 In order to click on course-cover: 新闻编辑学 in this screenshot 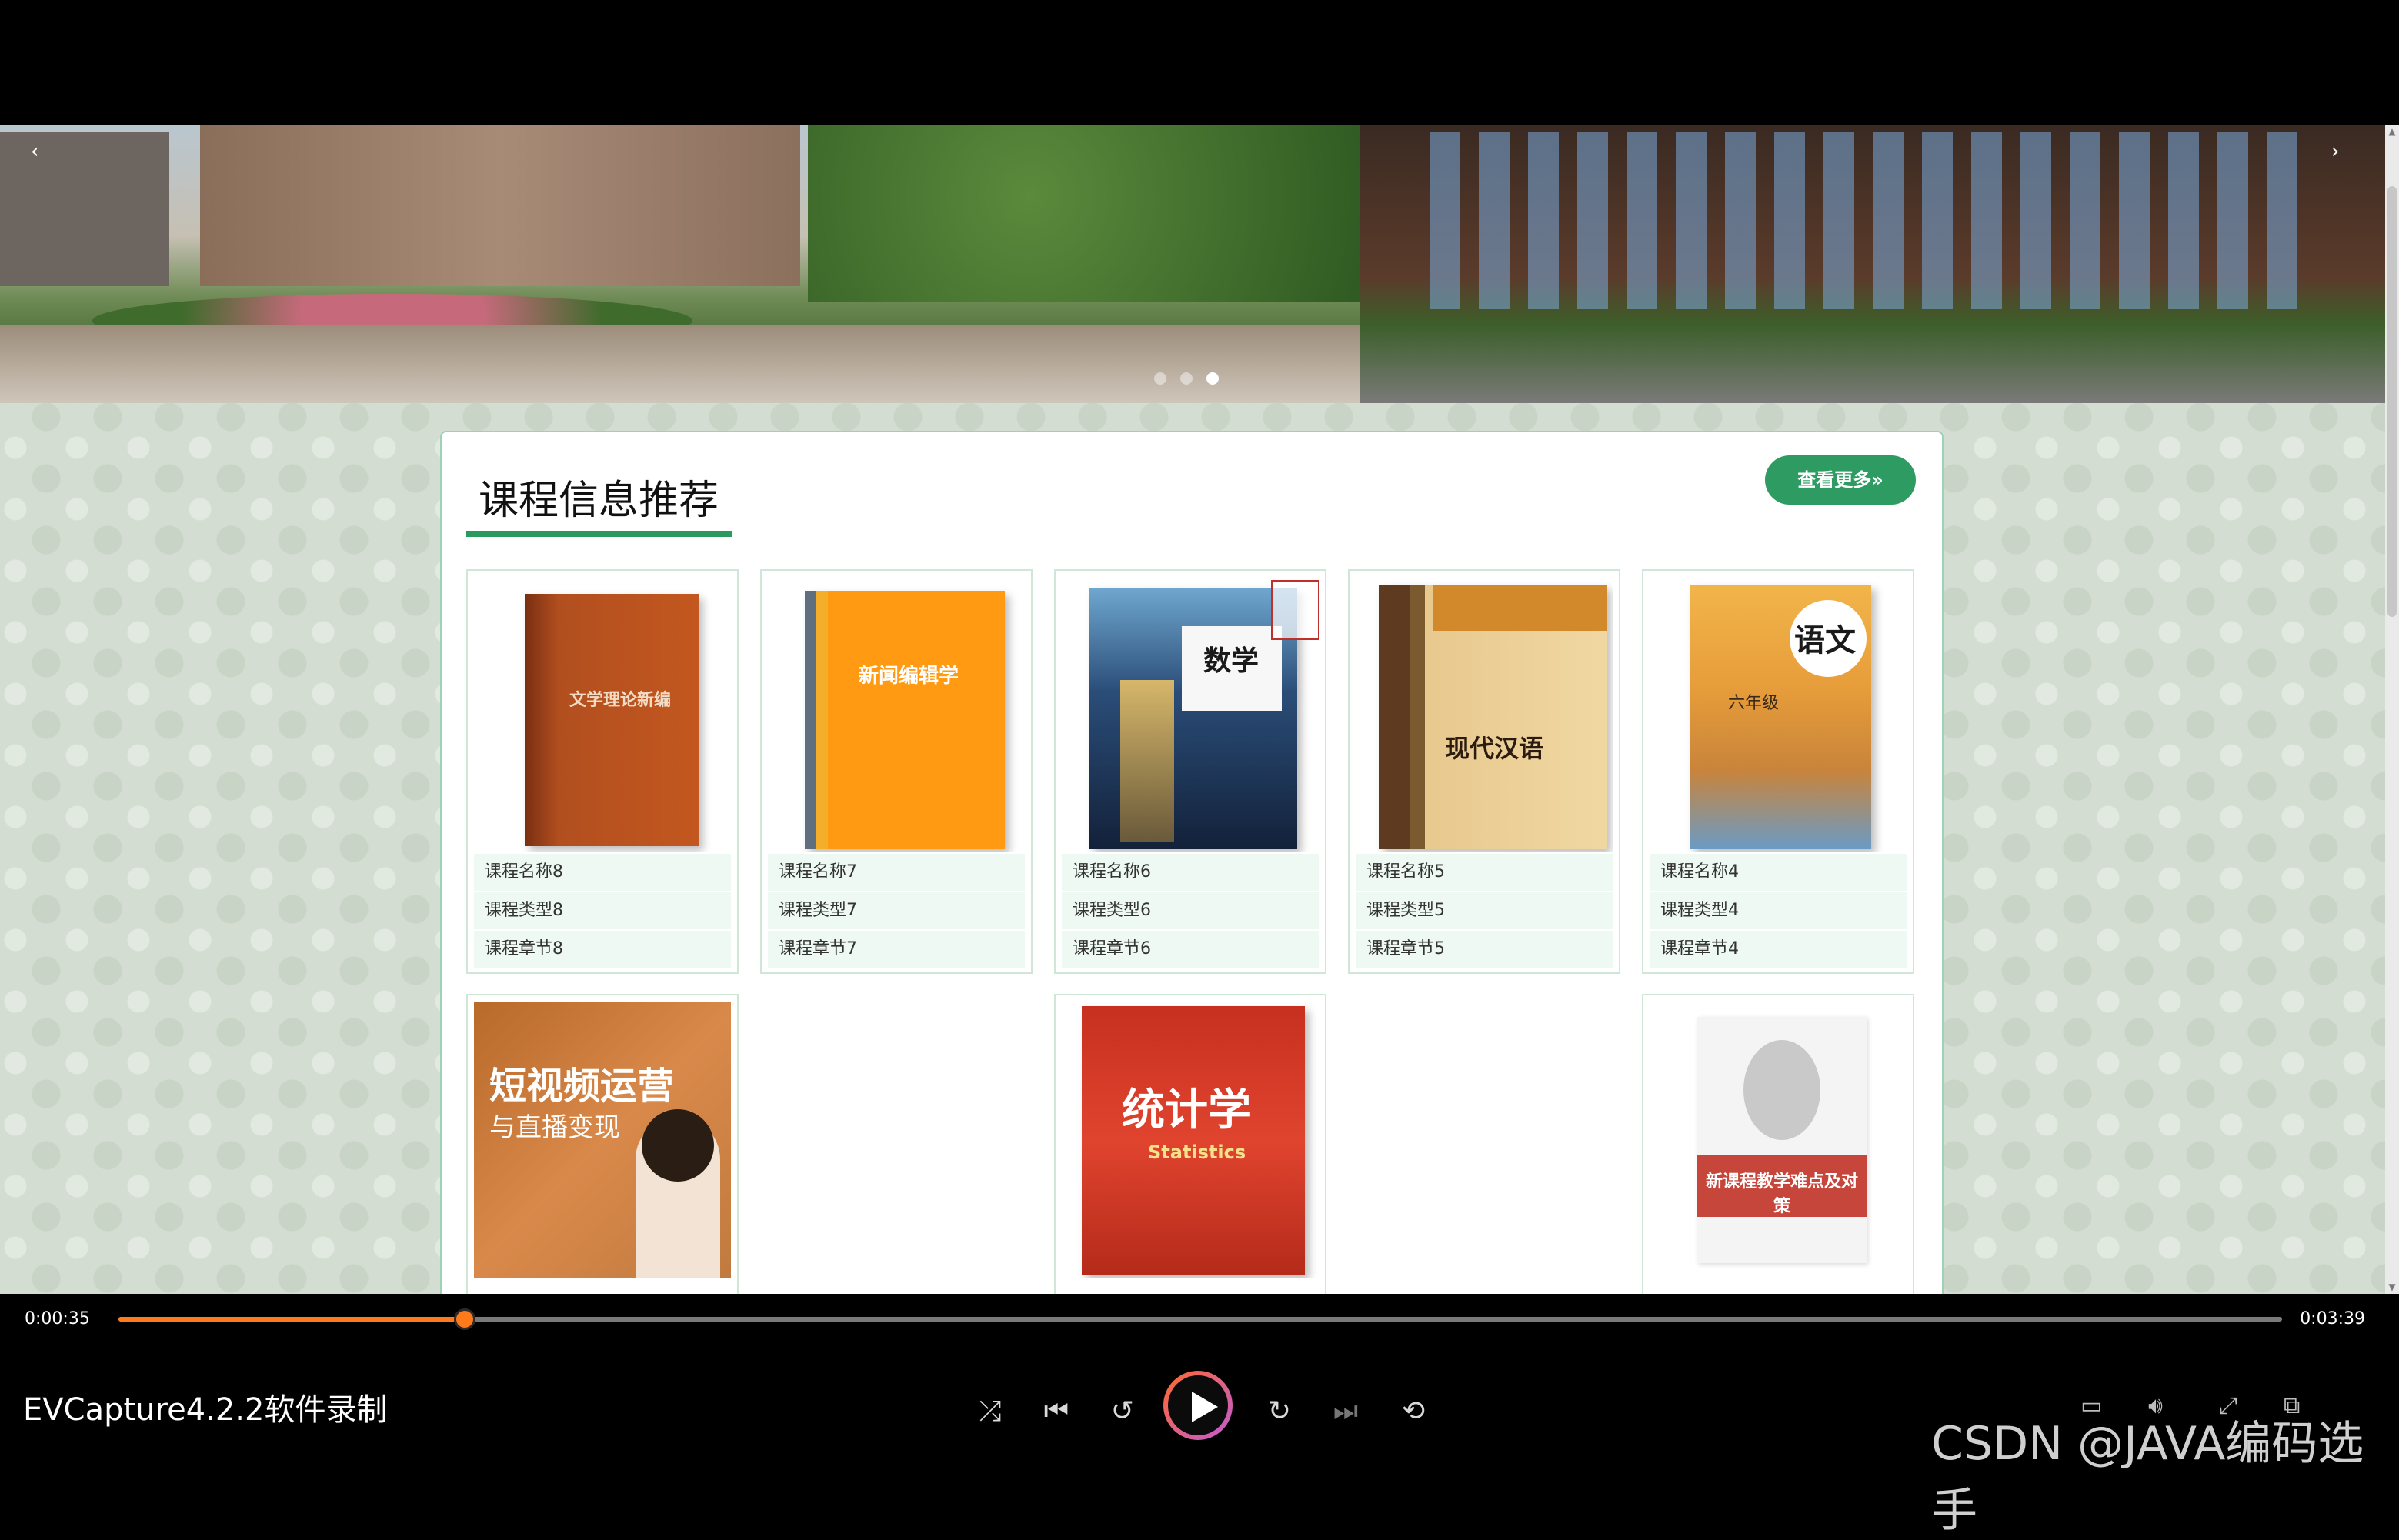, I will do `click(896, 715)`.